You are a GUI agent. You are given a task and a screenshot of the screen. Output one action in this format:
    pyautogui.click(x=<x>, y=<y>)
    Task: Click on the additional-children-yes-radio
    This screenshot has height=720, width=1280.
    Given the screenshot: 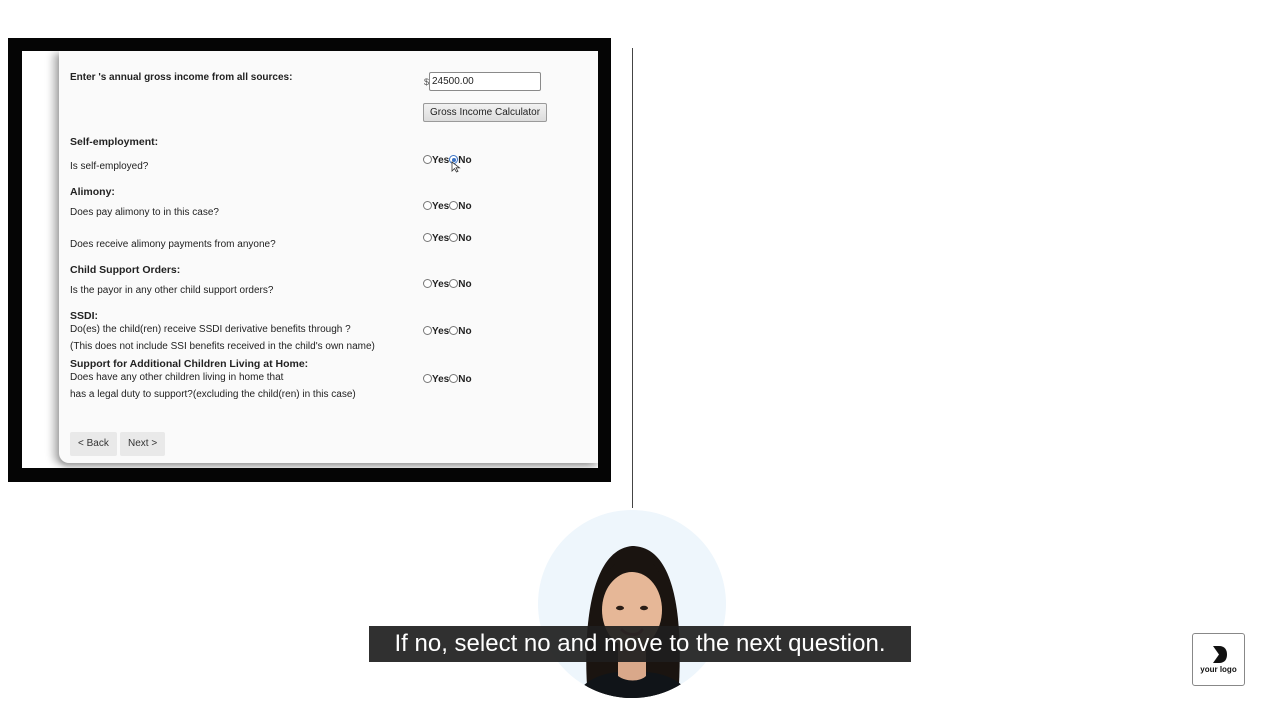 What is the action you would take?
    pyautogui.click(x=427, y=378)
    